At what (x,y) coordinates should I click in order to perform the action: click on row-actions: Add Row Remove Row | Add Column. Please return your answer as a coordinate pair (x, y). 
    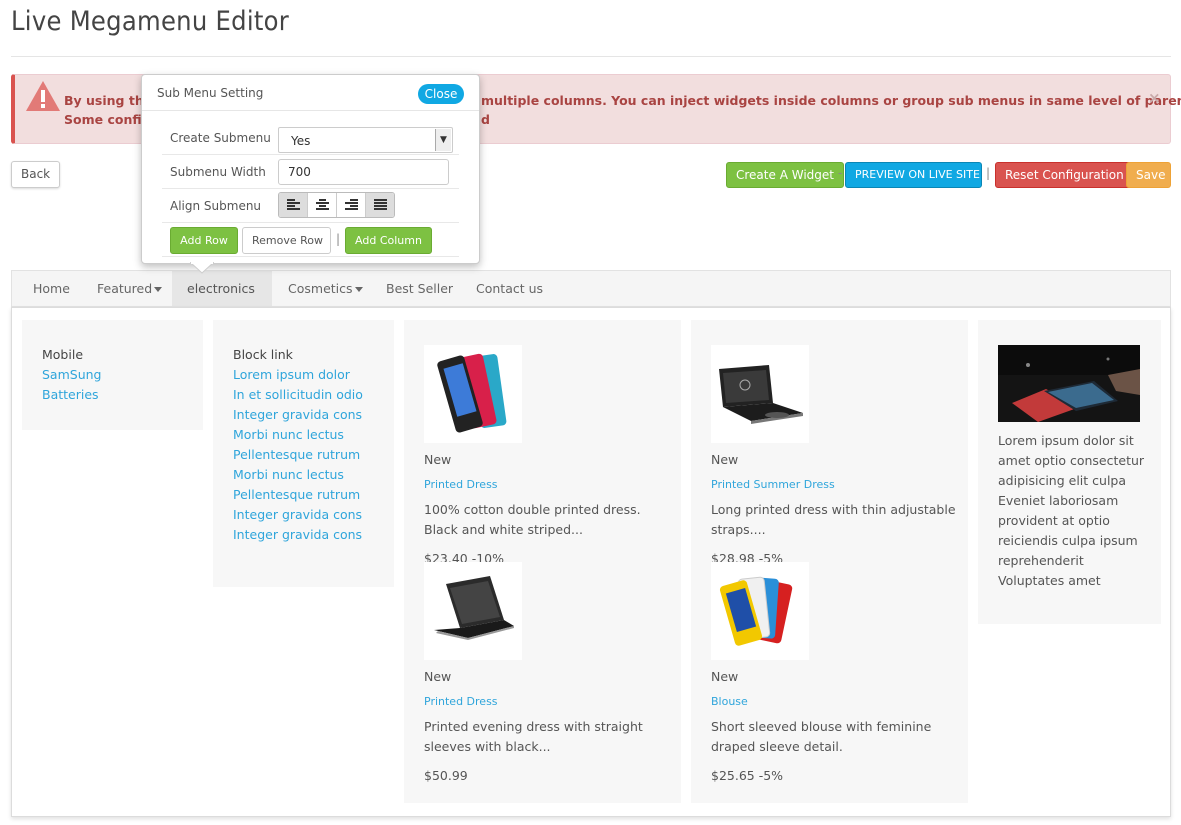
    Looking at the image, I should click on (310, 240).